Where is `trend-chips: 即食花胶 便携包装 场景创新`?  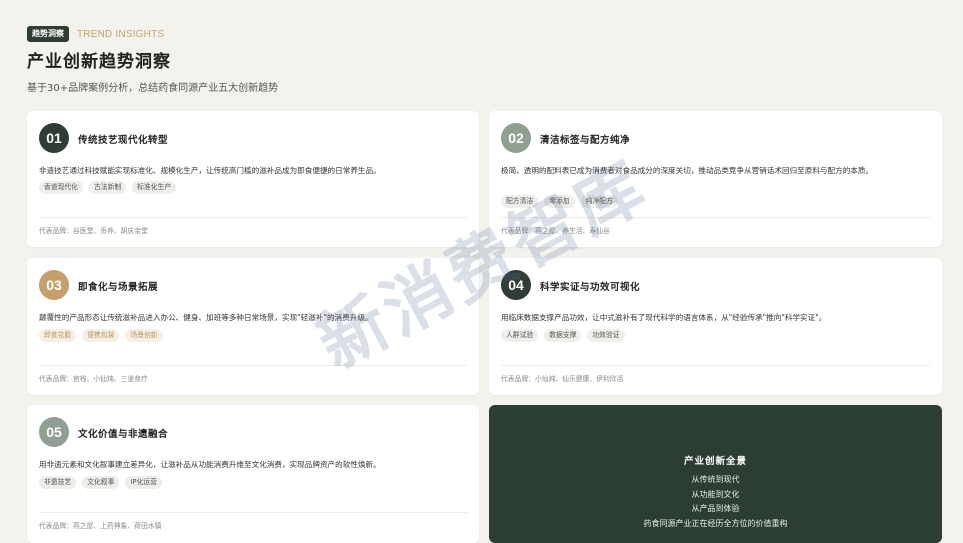 trend-chips: 即食花胶 便携包装 场景创新 is located at coordinates (253, 335).